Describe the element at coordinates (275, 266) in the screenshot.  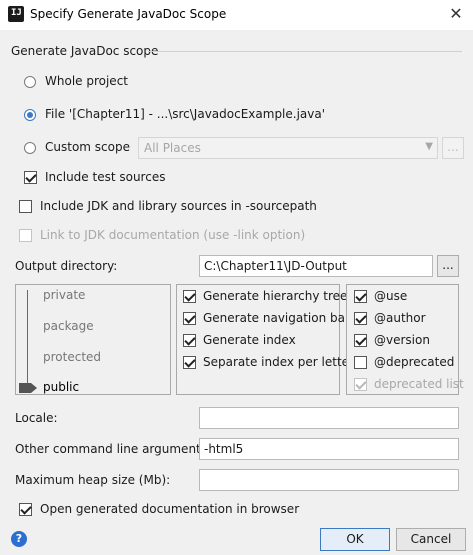
I see `output-directory-value: C:\Chapter11\JD-Output` at that location.